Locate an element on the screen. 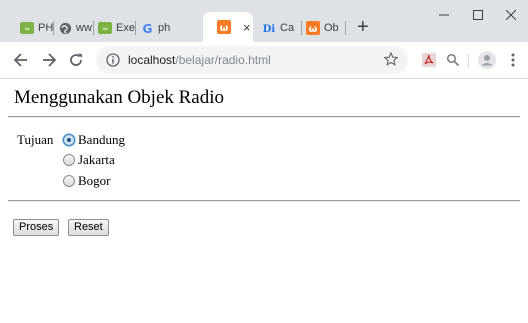 The height and width of the screenshot is (323, 528). svg-text: G is located at coordinates (147, 28).